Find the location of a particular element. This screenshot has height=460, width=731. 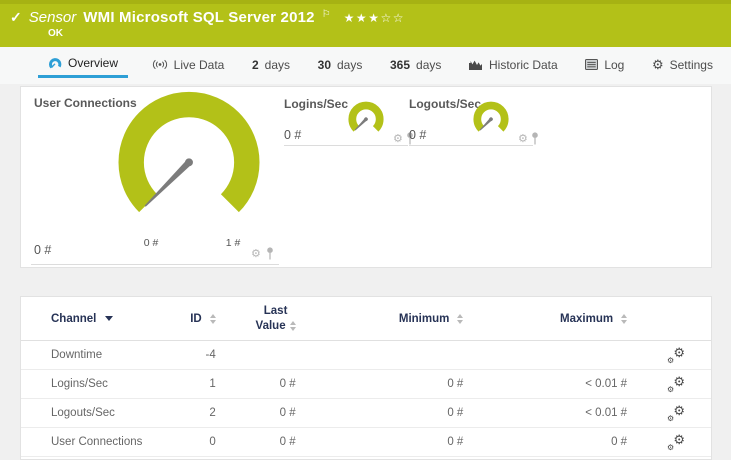

user-connections-value: 0 # is located at coordinates (43, 250).